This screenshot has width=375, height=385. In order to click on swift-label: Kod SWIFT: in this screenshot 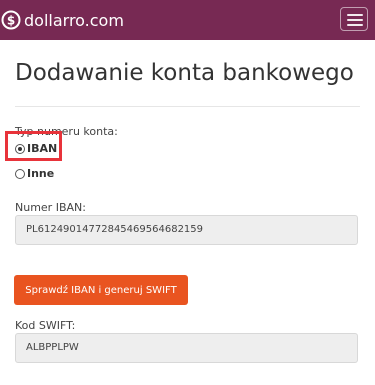, I will do `click(45, 325)`.